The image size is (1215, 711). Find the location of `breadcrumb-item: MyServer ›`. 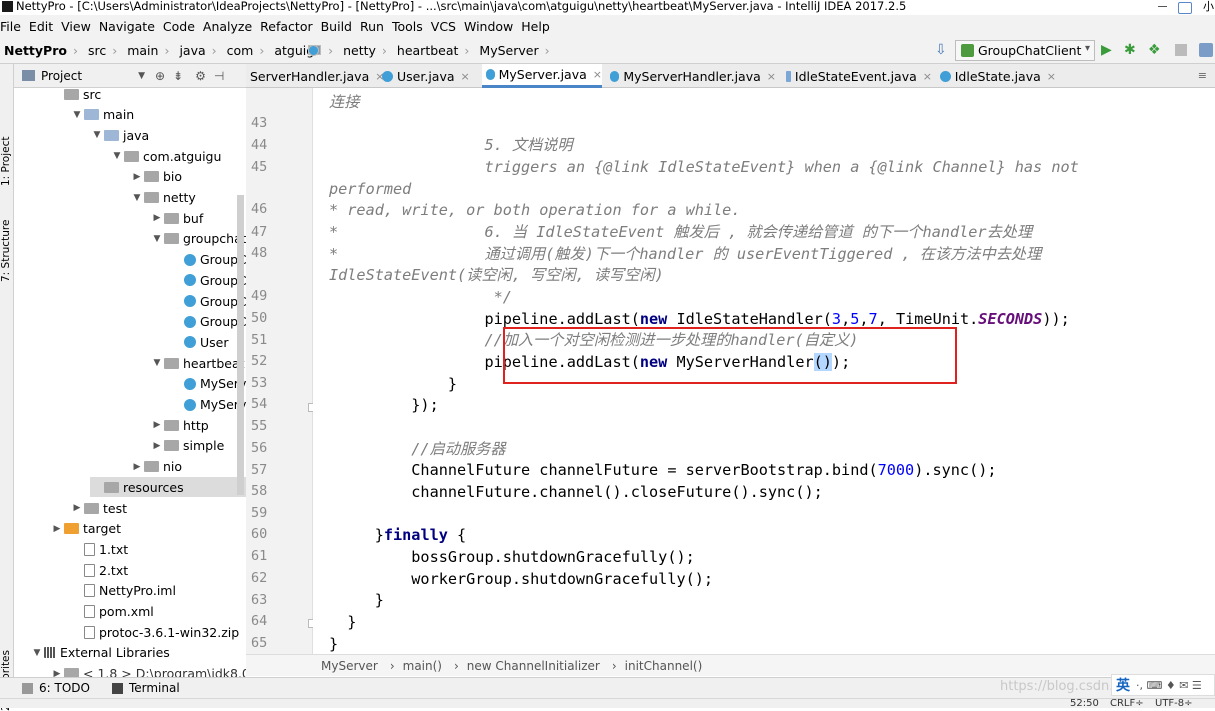

breadcrumb-item: MyServer › is located at coordinates (429, 50).